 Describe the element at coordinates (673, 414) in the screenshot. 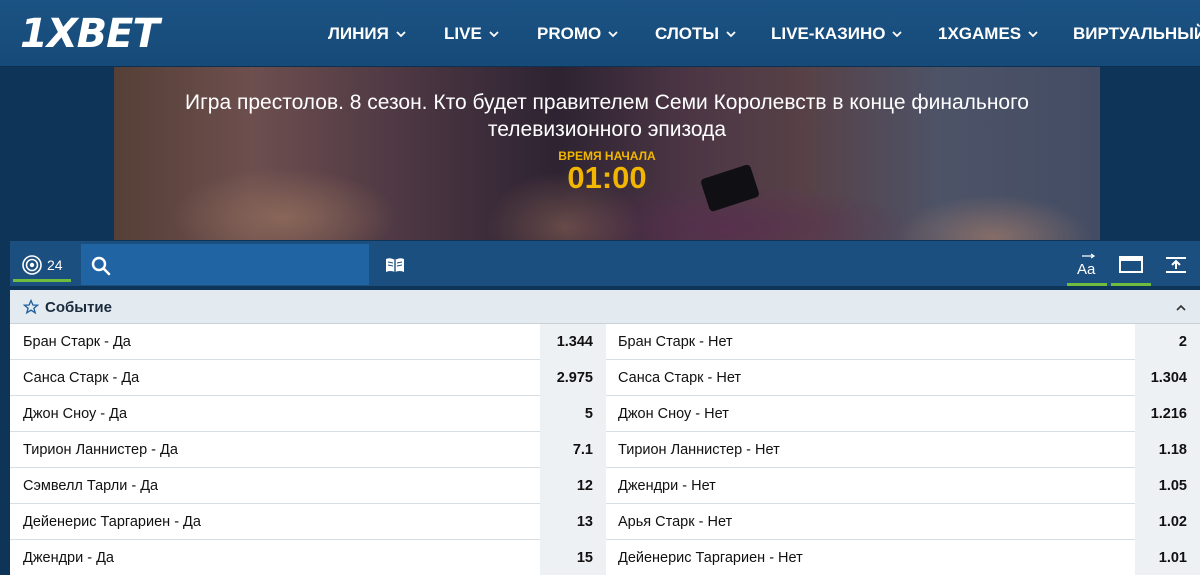

I see `outcome-name-no: Джон Сноу - Нет` at that location.